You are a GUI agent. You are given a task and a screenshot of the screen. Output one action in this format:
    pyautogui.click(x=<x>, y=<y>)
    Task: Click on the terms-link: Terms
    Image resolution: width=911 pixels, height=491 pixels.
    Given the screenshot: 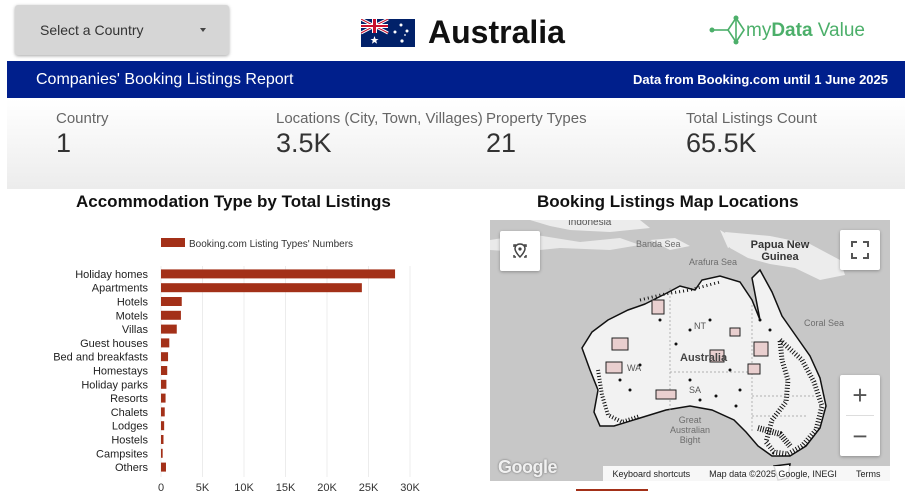 What is the action you would take?
    pyautogui.click(x=868, y=474)
    